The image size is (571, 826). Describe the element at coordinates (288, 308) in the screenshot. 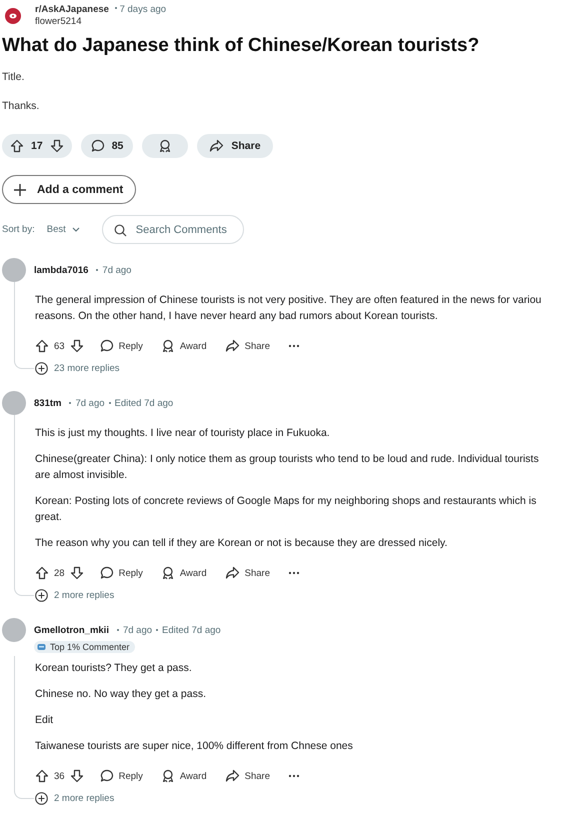

I see `comment-text: The general impression of Chinese tourists is not very positive. They are often featured in the news for variou reasons. On the other hand, I have never heard any bad rumors about Korean tourists.` at that location.